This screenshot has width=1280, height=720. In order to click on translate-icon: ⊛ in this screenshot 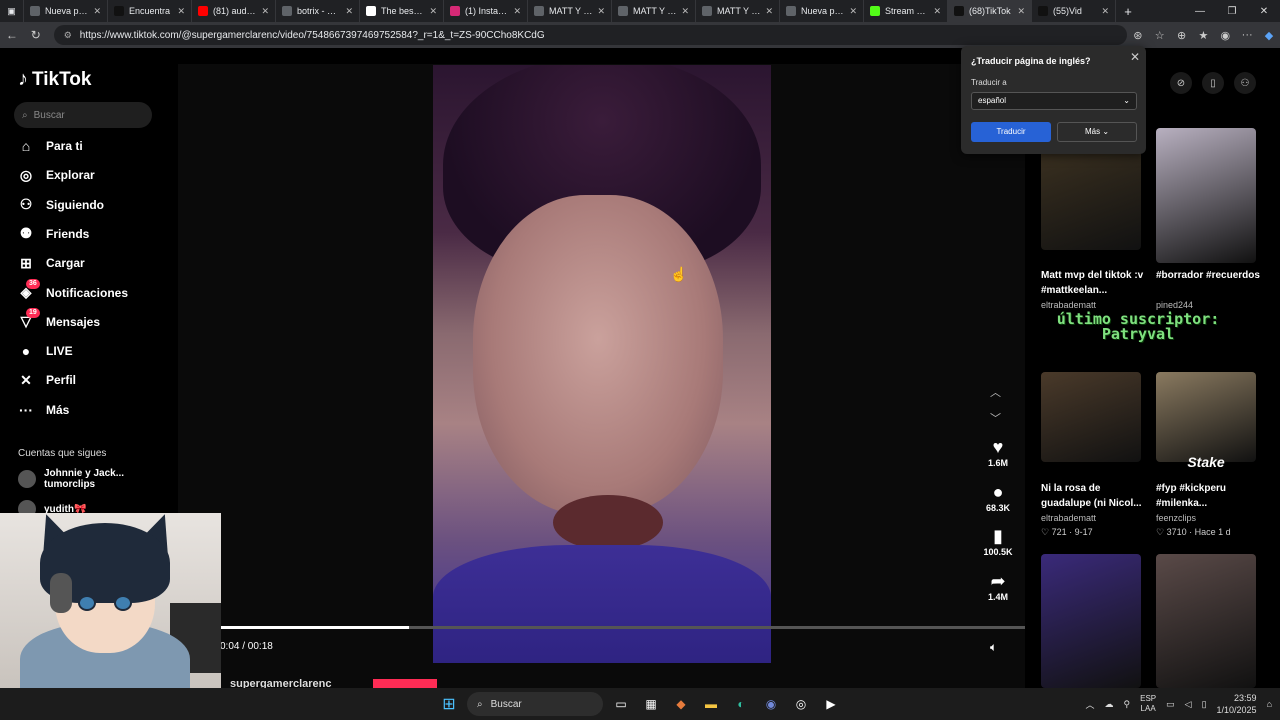, I will do `click(1138, 35)`.